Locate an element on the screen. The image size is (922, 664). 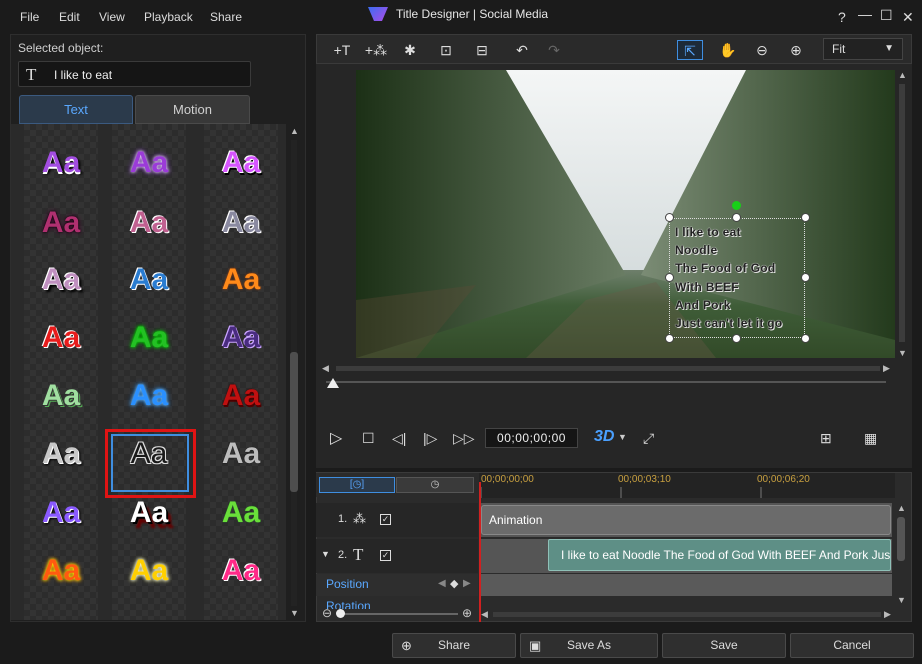
hand-tool-icon: ✋ is located at coordinates (728, 50).